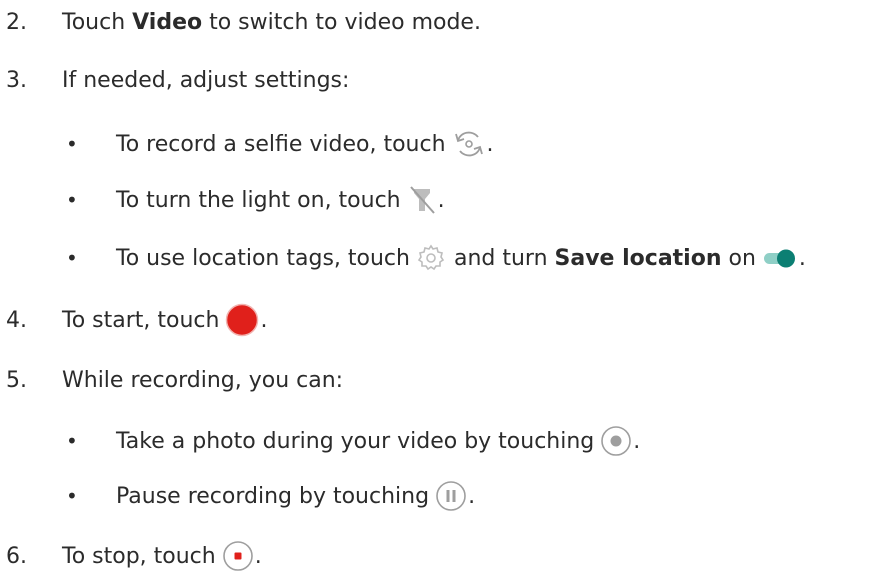 The image size is (884, 585). I want to click on bullet-text: To record a selfie video, touch ., so click(305, 144).